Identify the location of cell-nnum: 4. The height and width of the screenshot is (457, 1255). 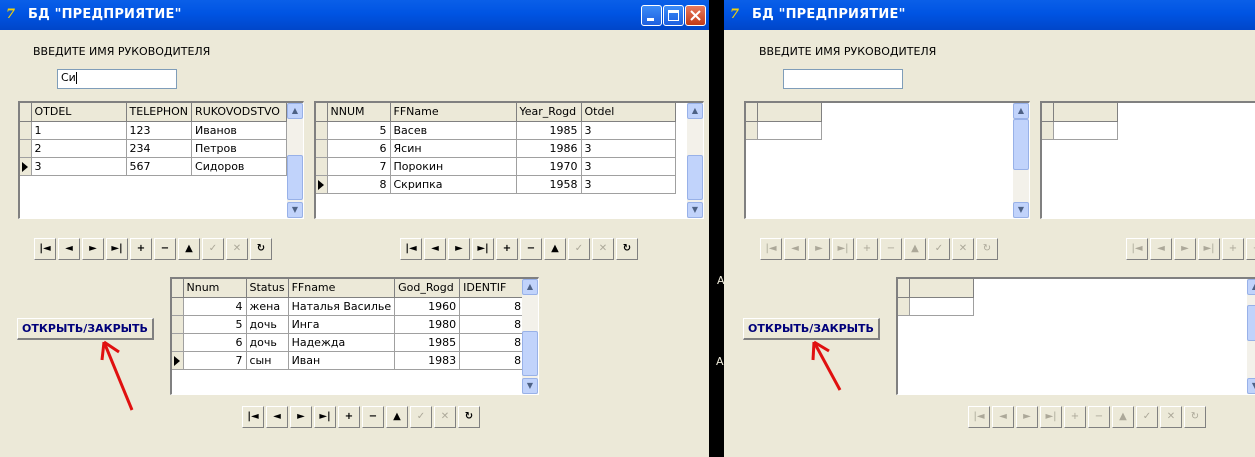
(215, 306).